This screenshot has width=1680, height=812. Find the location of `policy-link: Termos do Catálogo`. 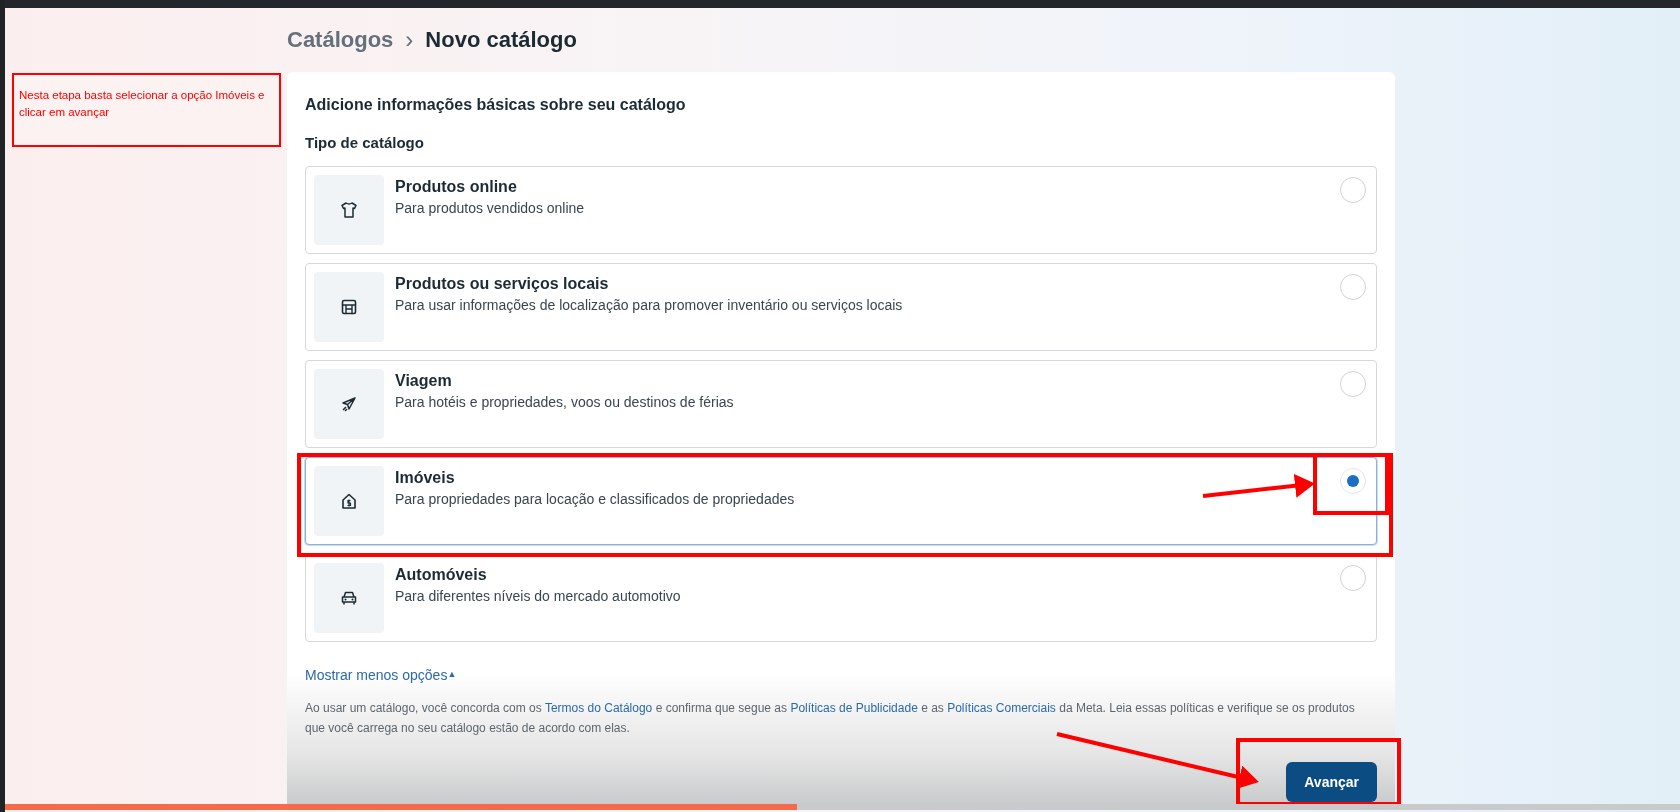

policy-link: Termos do Catálogo is located at coordinates (598, 708).